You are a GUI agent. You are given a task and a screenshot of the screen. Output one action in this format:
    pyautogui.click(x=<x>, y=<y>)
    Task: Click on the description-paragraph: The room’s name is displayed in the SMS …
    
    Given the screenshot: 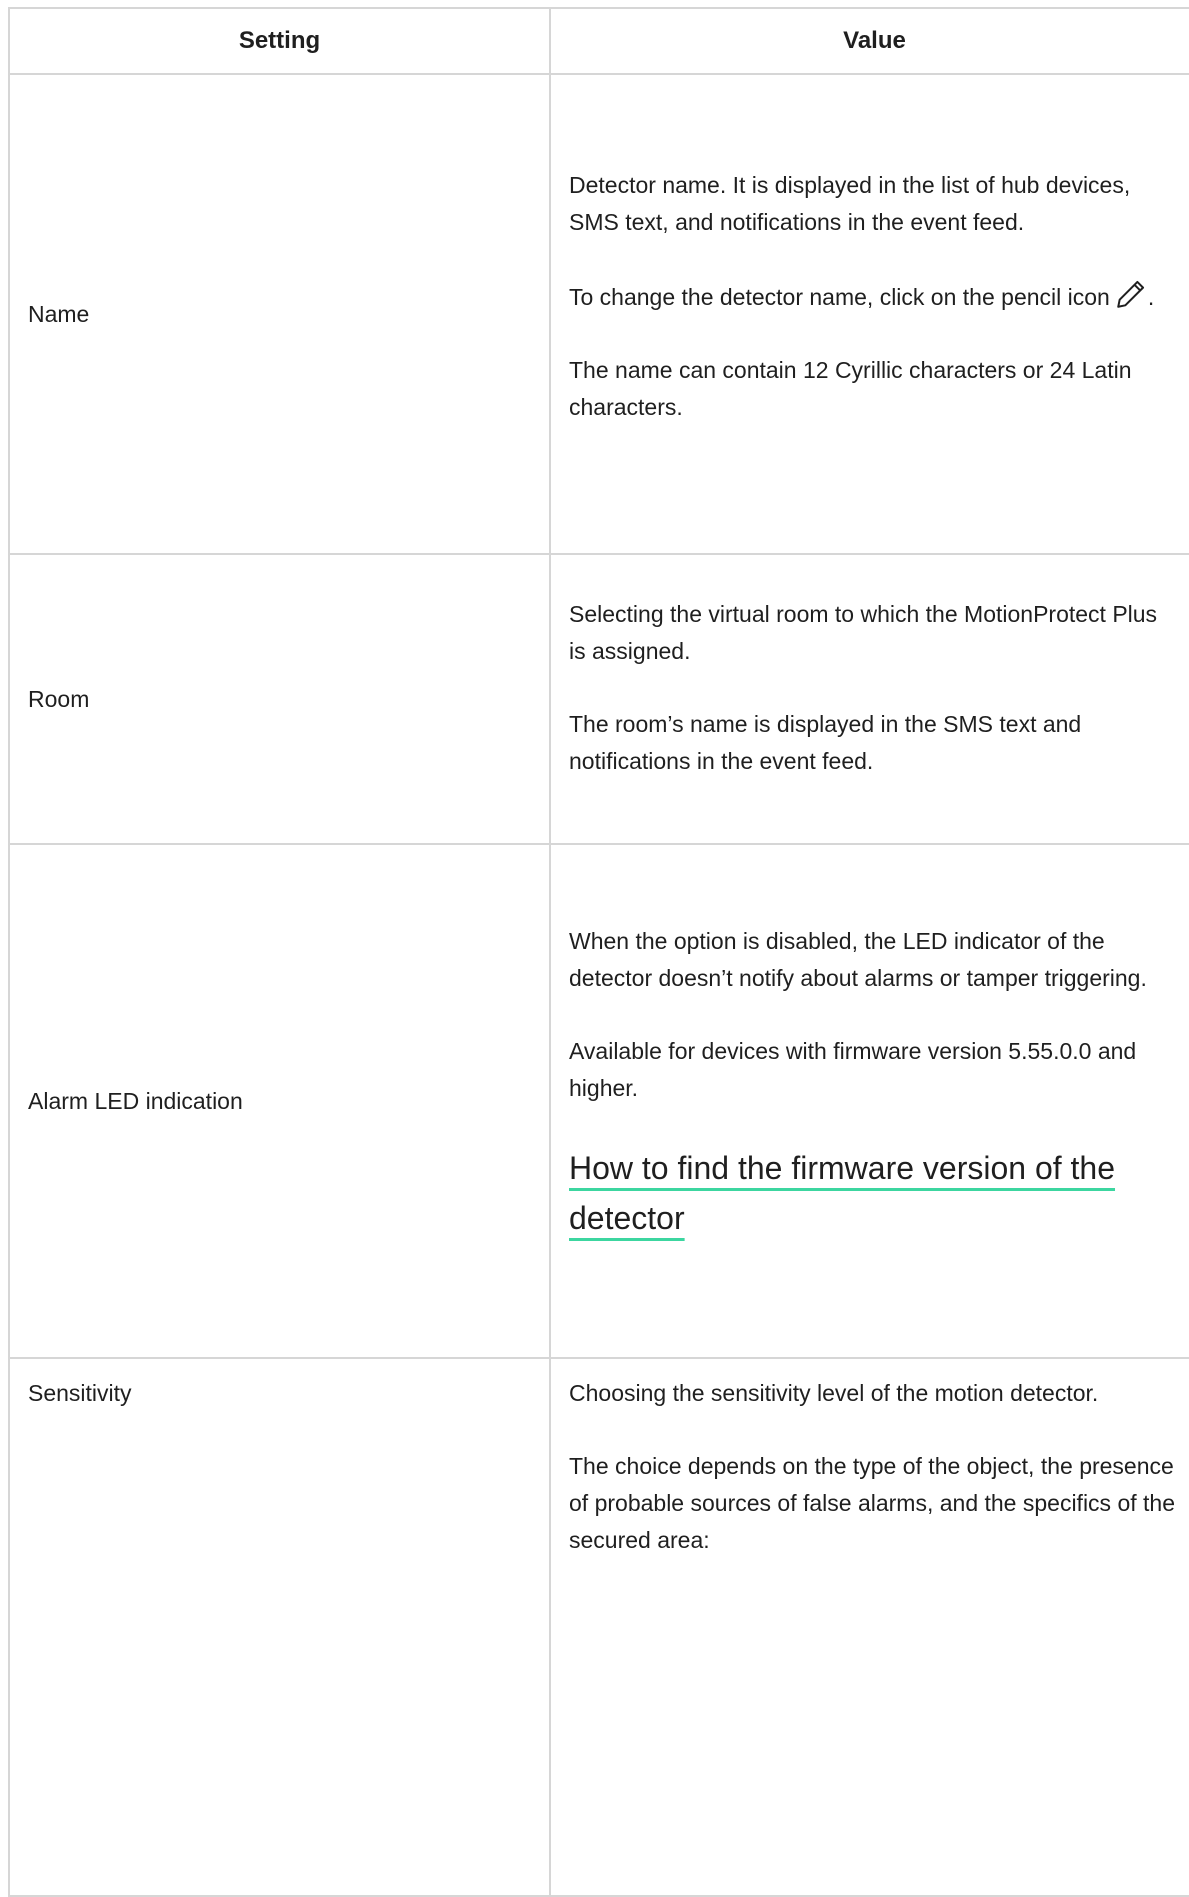 What is the action you would take?
    pyautogui.click(x=825, y=742)
    